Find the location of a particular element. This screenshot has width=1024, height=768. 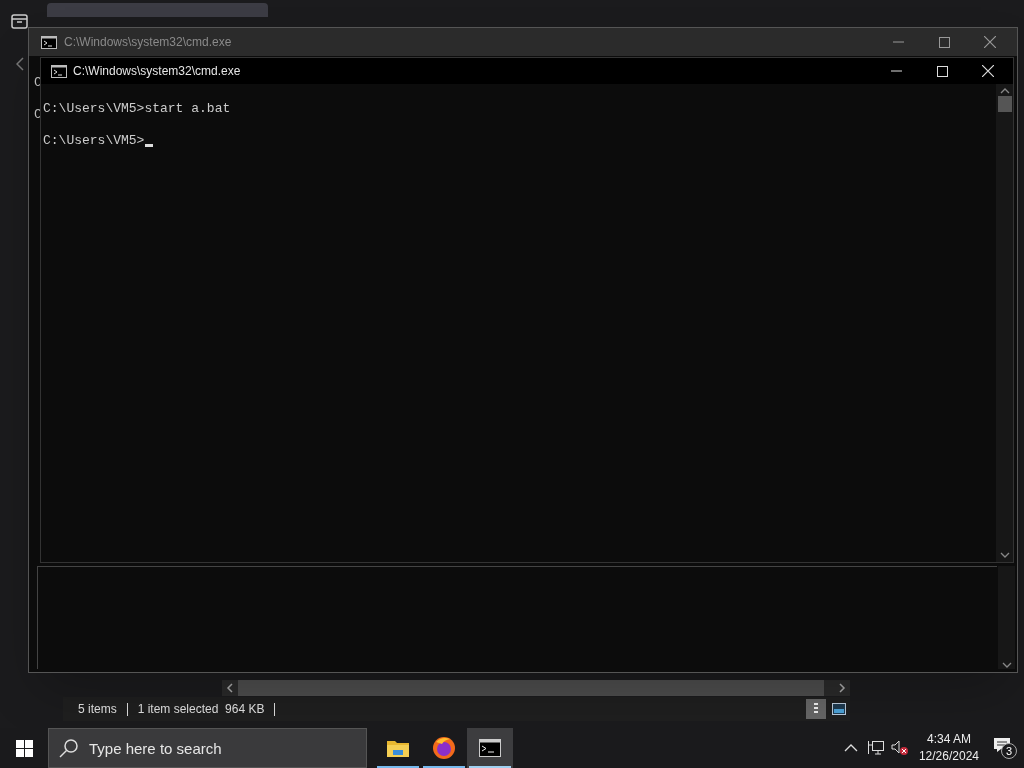

scrollbar-thumb is located at coordinates (1004, 104).